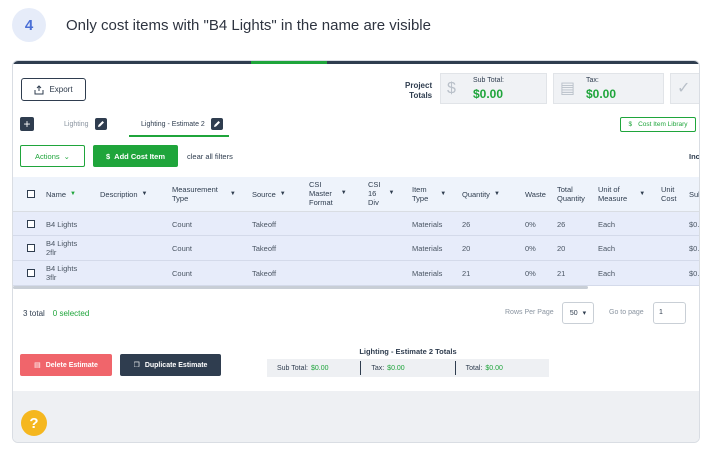 The height and width of the screenshot is (452, 711). Describe the element at coordinates (669, 313) in the screenshot. I see `go-to-page-input: 1` at that location.